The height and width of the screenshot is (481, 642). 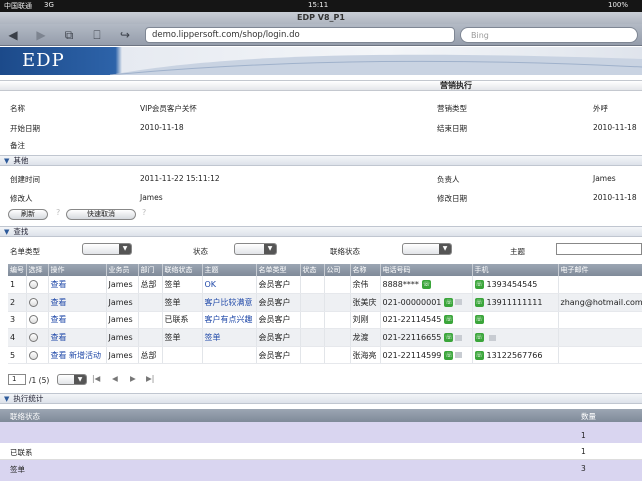 What do you see at coordinates (426, 270) in the screenshot?
I see `column-header: 电话号码` at bounding box center [426, 270].